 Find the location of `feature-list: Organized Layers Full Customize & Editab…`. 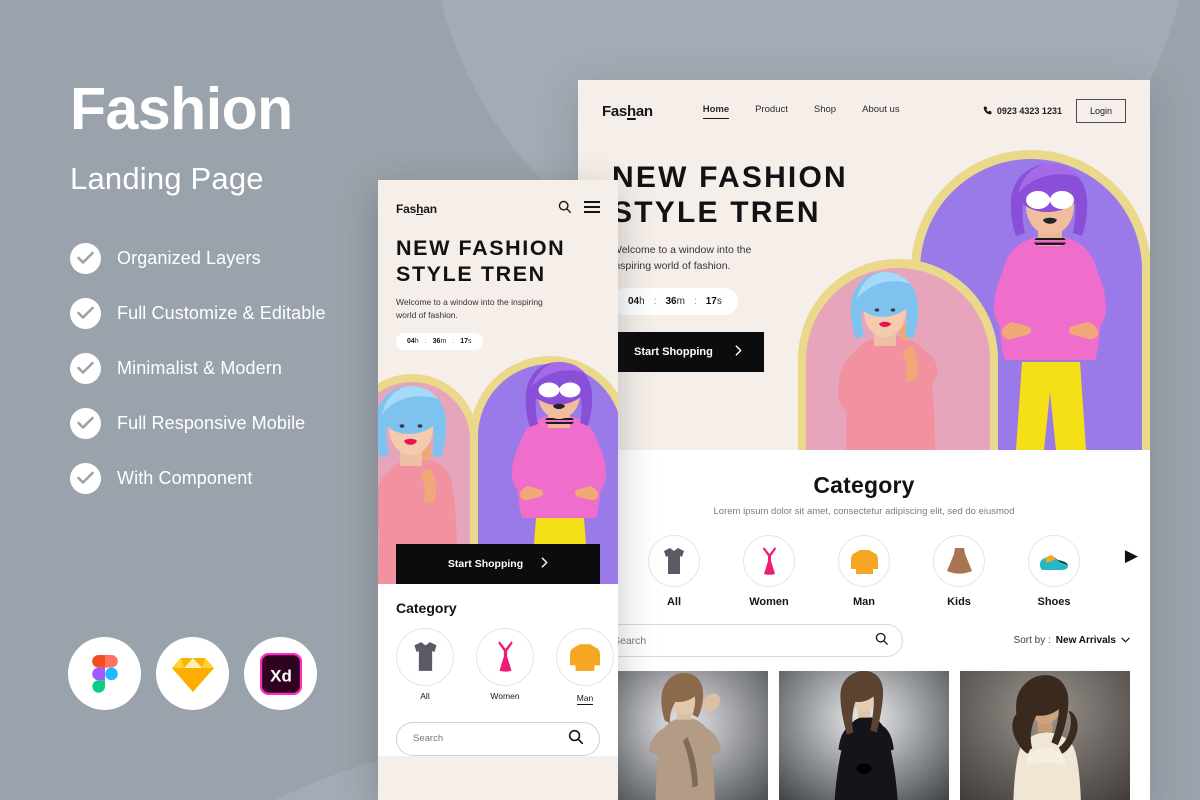

feature-list: Organized Layers Full Customize & Editab… is located at coordinates (235, 368).